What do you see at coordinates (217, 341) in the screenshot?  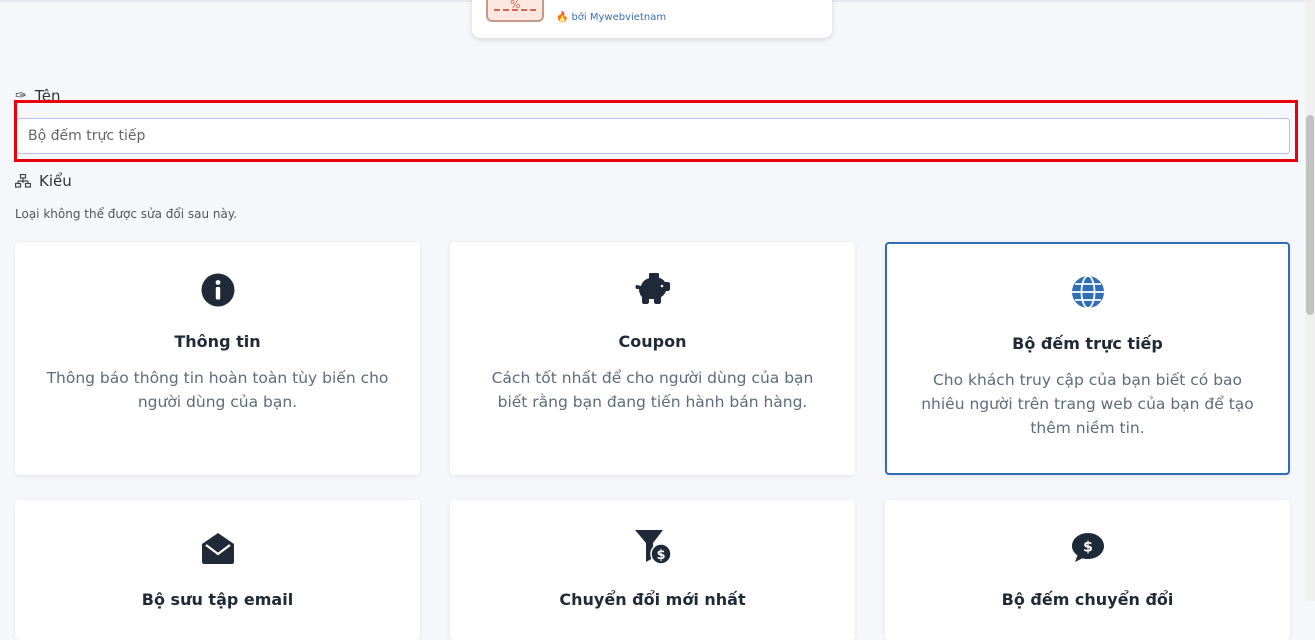 I see `card-title: Thông tin` at bounding box center [217, 341].